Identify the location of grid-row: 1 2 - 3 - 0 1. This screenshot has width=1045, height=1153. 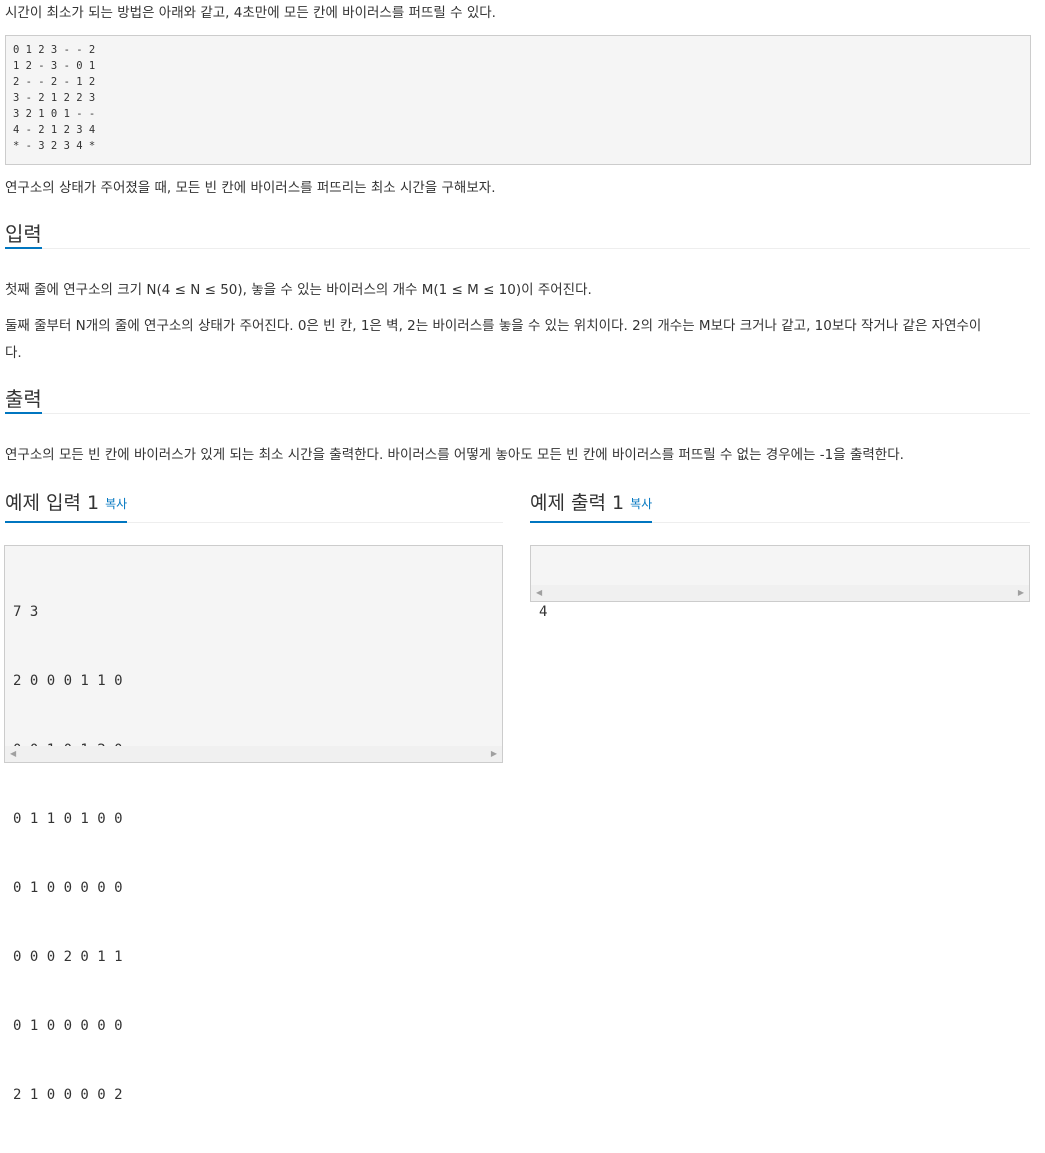
(54, 66).